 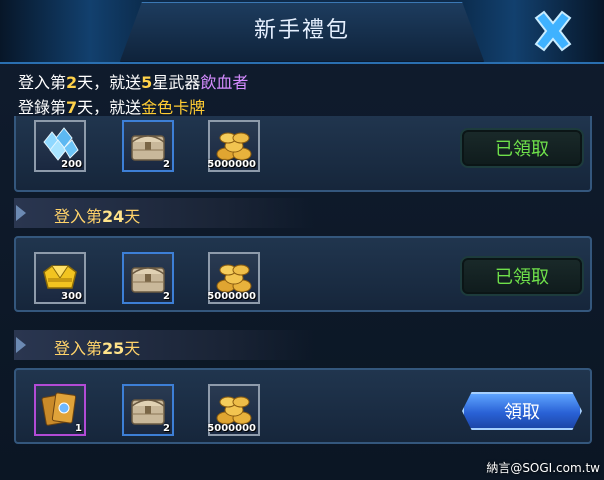 What do you see at coordinates (113, 348) in the screenshot?
I see `day-number: 25` at bounding box center [113, 348].